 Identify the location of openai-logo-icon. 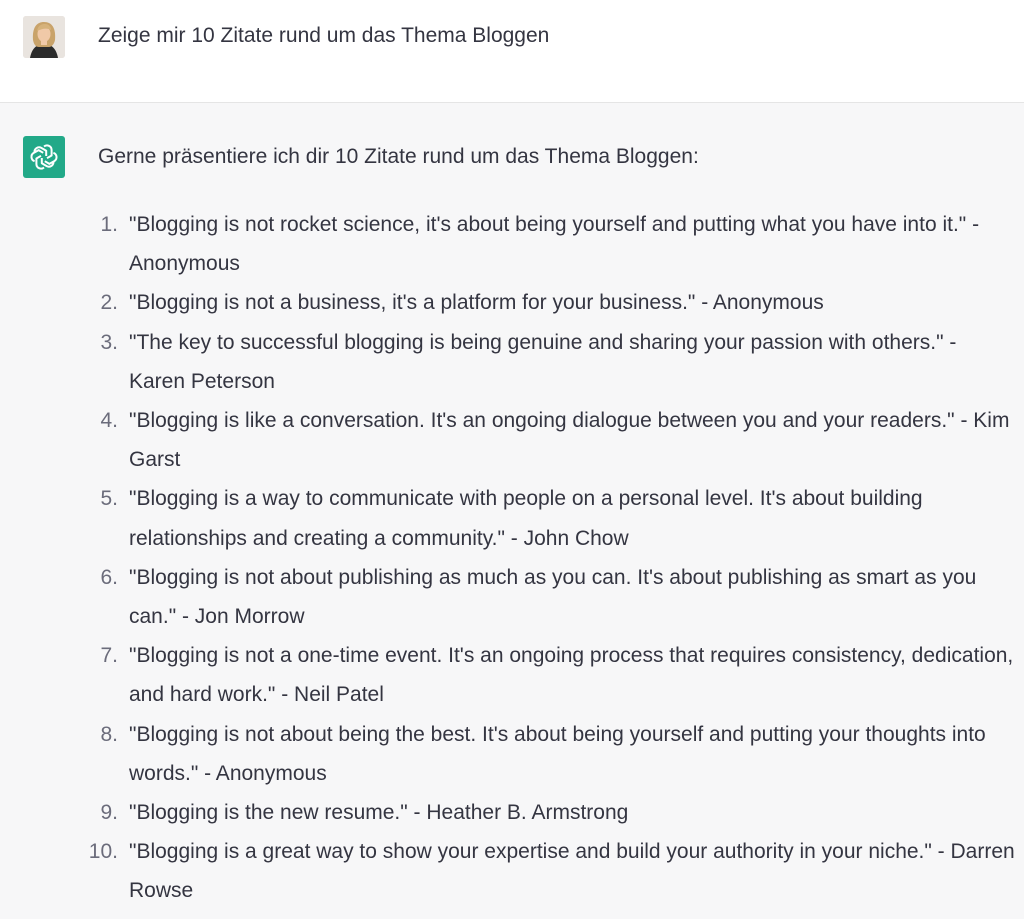
(44, 157).